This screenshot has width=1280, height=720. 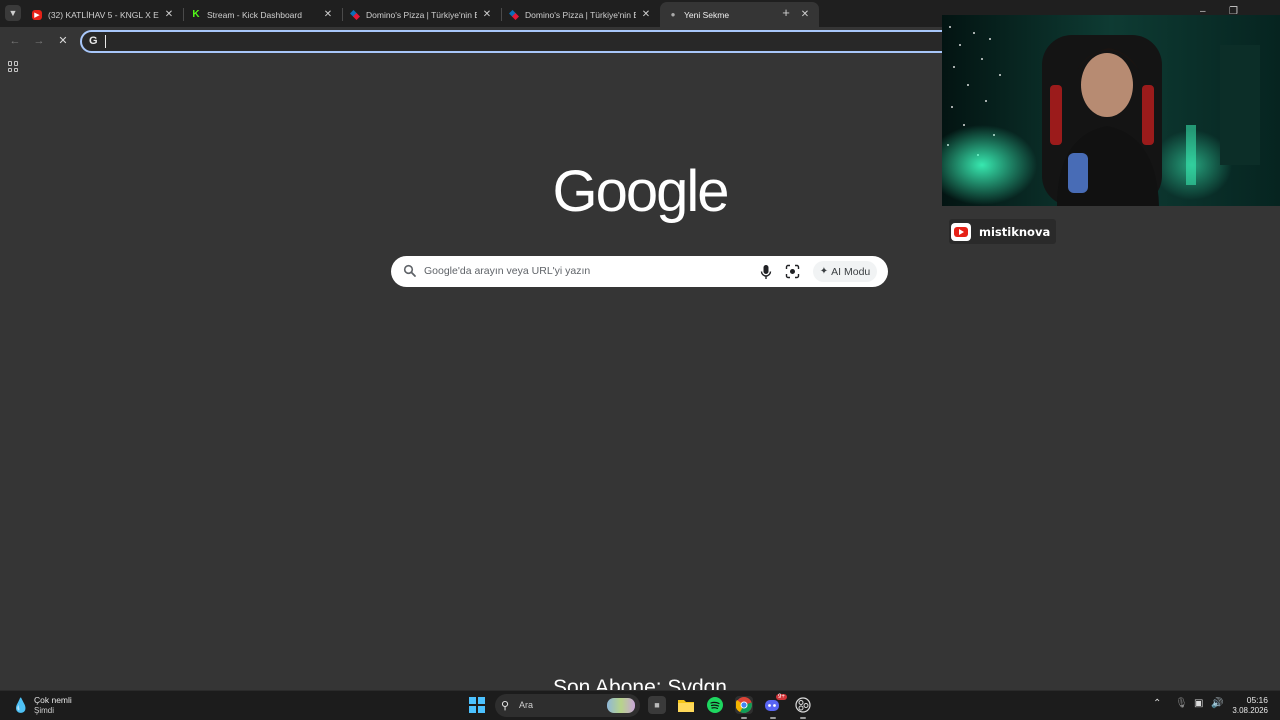 I want to click on windows-start-icon, so click(x=477, y=705).